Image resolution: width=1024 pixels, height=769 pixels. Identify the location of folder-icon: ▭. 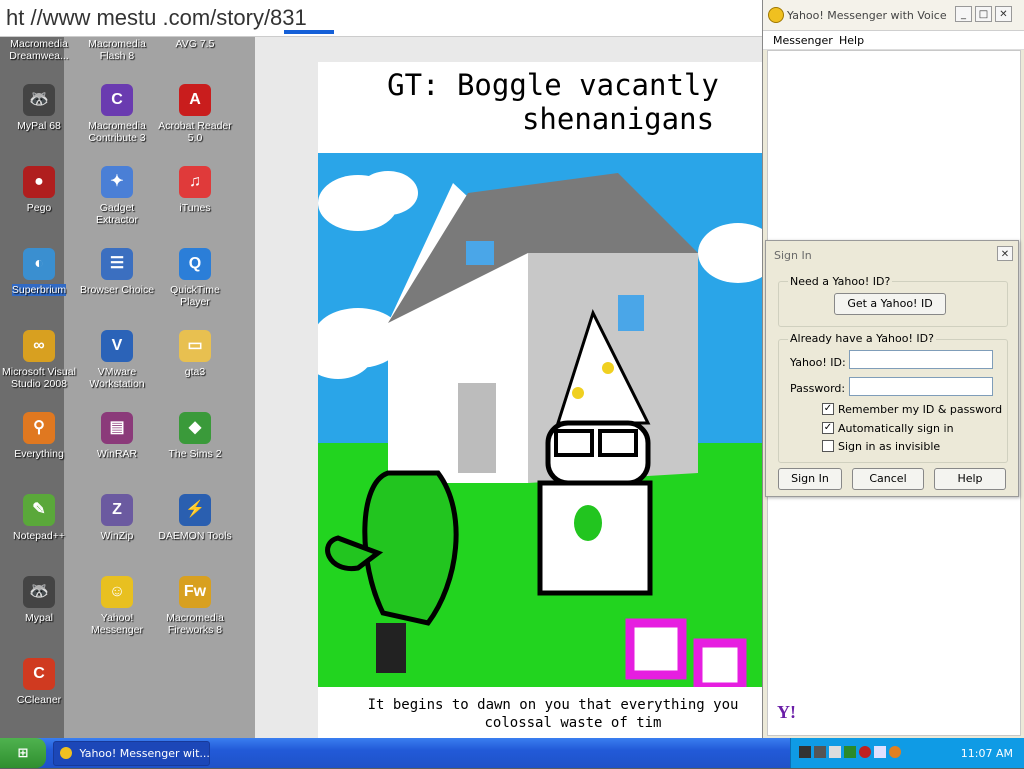
(195, 346).